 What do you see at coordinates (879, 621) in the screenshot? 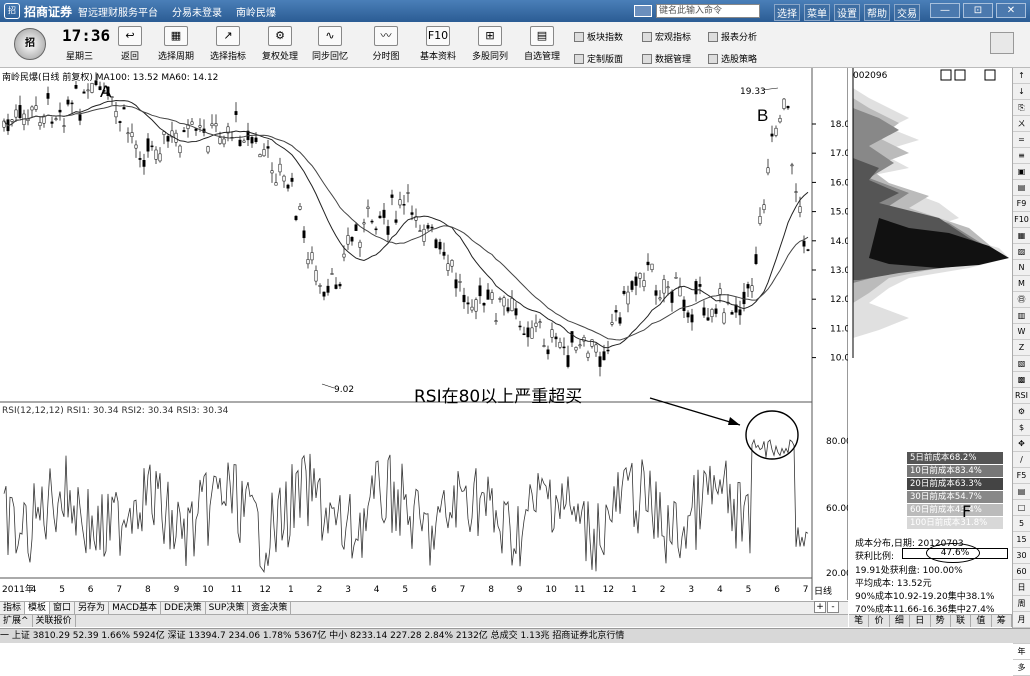
I see `tab-price: 价` at bounding box center [879, 621].